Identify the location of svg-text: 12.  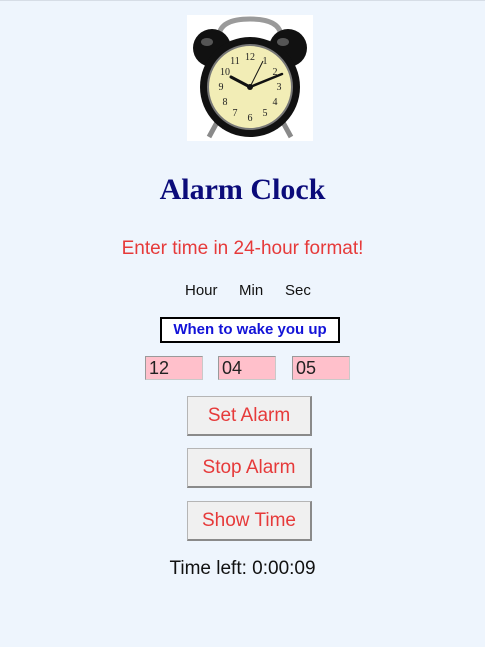
(250, 57).